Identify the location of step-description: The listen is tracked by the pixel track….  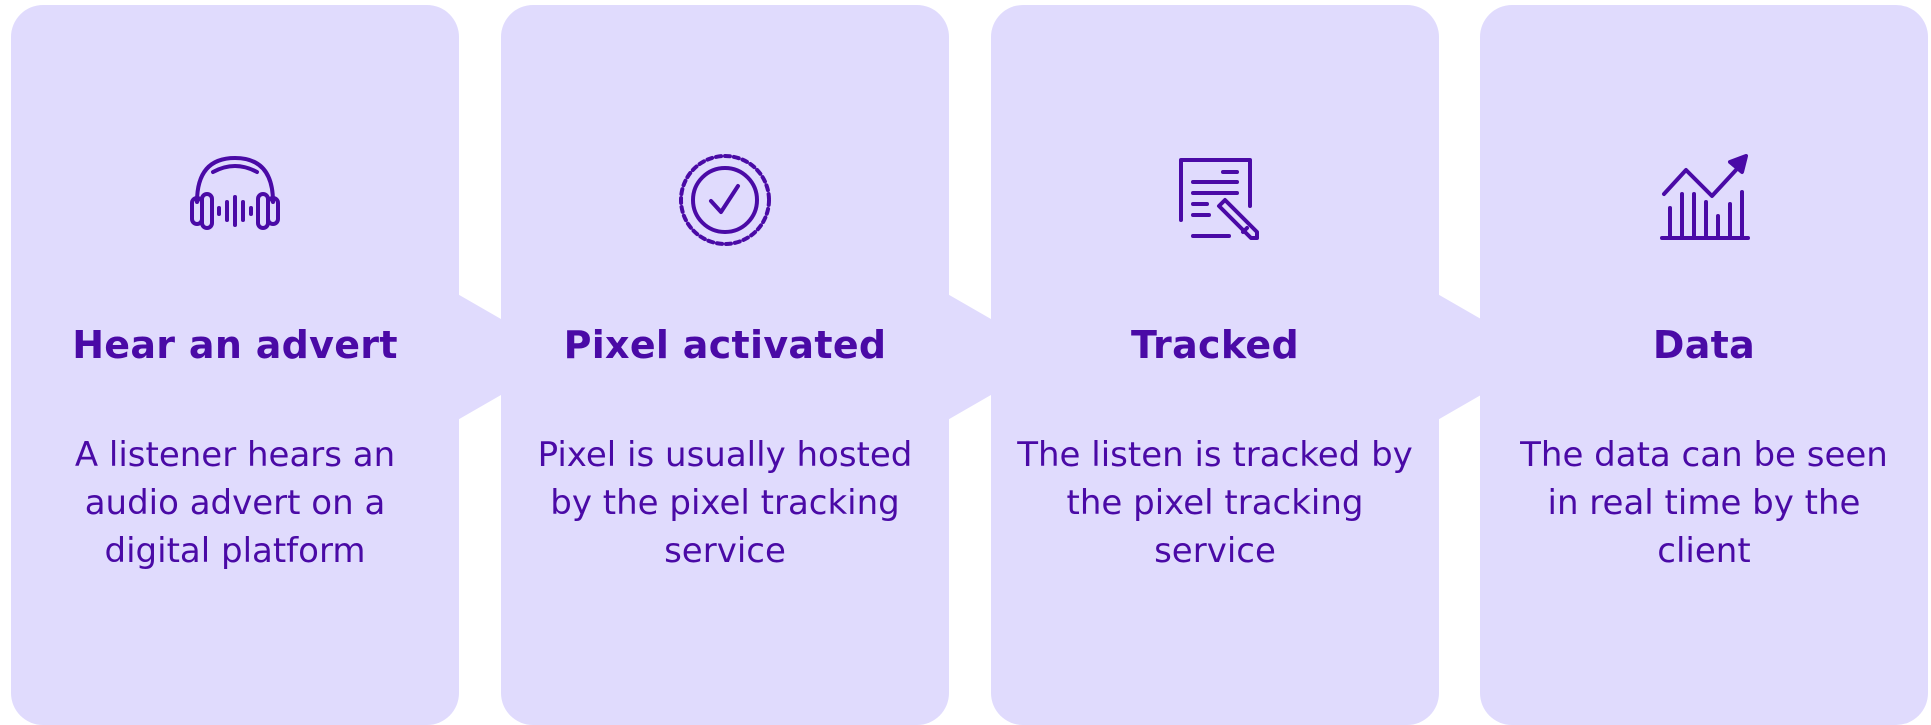
(1215, 503).